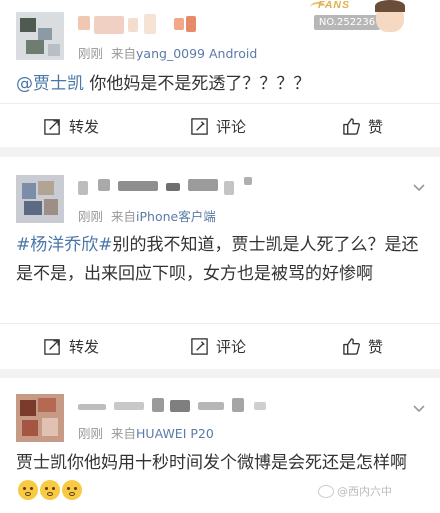 This screenshot has height=513, width=440. Describe the element at coordinates (211, 463) in the screenshot. I see `post-body: 贾士凯你他妈用十秒时间发个微博是会死还是怎样啊` at that location.